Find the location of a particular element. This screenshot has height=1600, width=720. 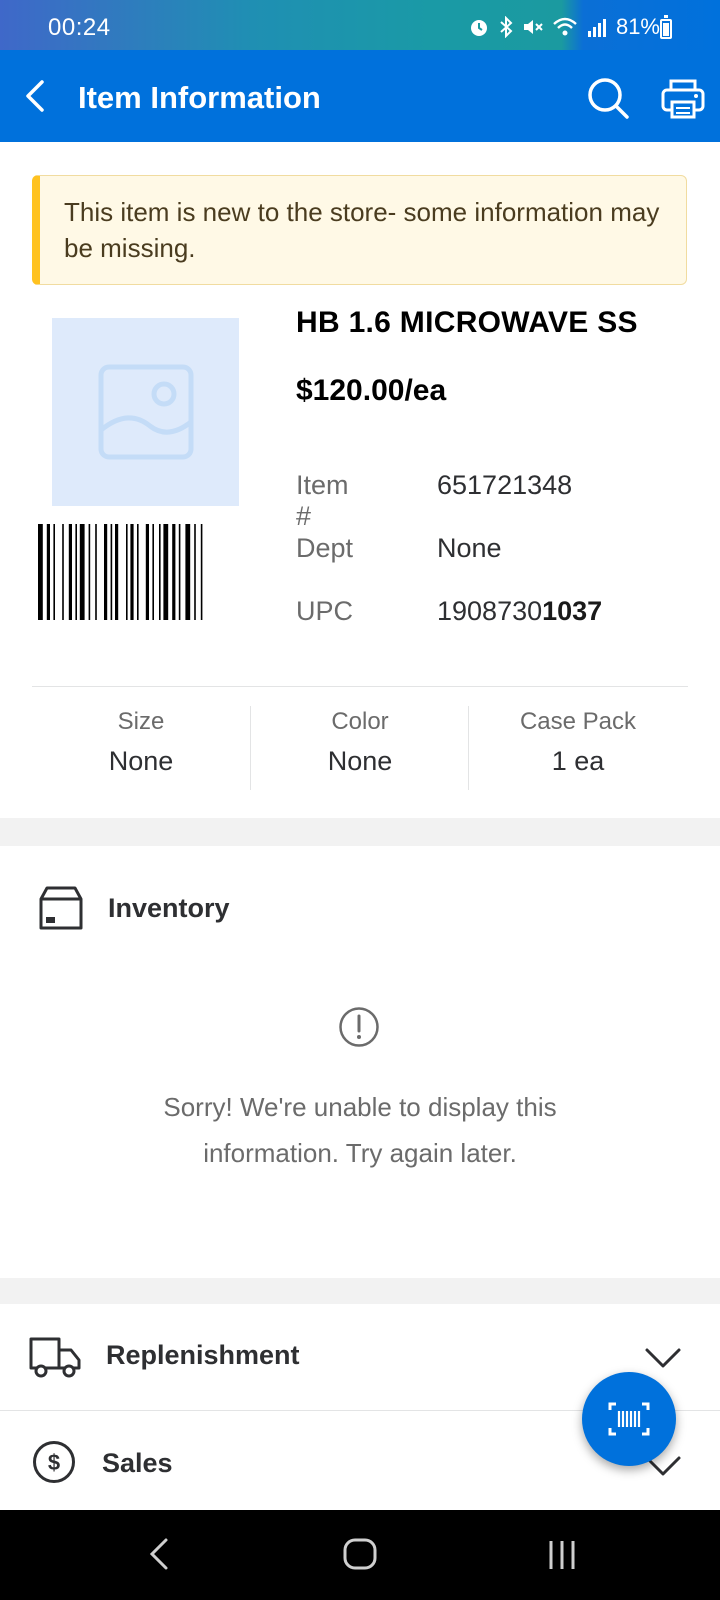

sales-title: Sales is located at coordinates (137, 1463).